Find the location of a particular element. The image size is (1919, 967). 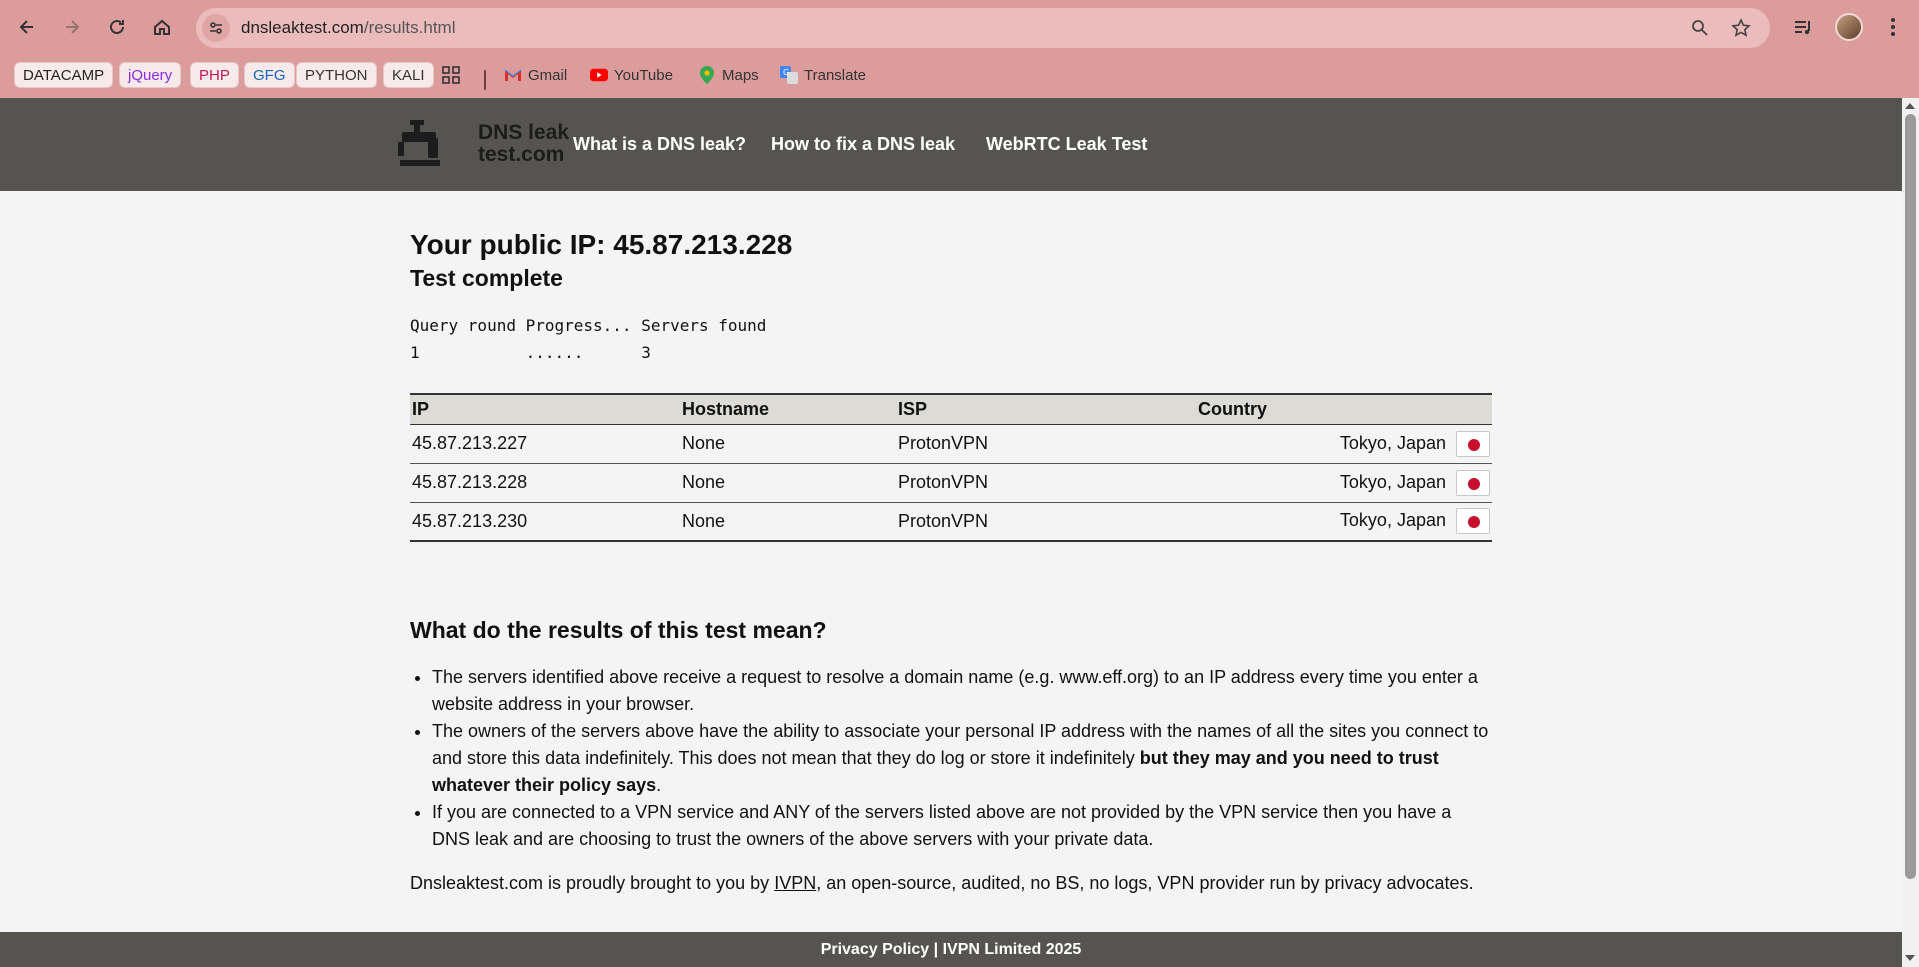

bookmark-python: PYTHON is located at coordinates (336, 75).